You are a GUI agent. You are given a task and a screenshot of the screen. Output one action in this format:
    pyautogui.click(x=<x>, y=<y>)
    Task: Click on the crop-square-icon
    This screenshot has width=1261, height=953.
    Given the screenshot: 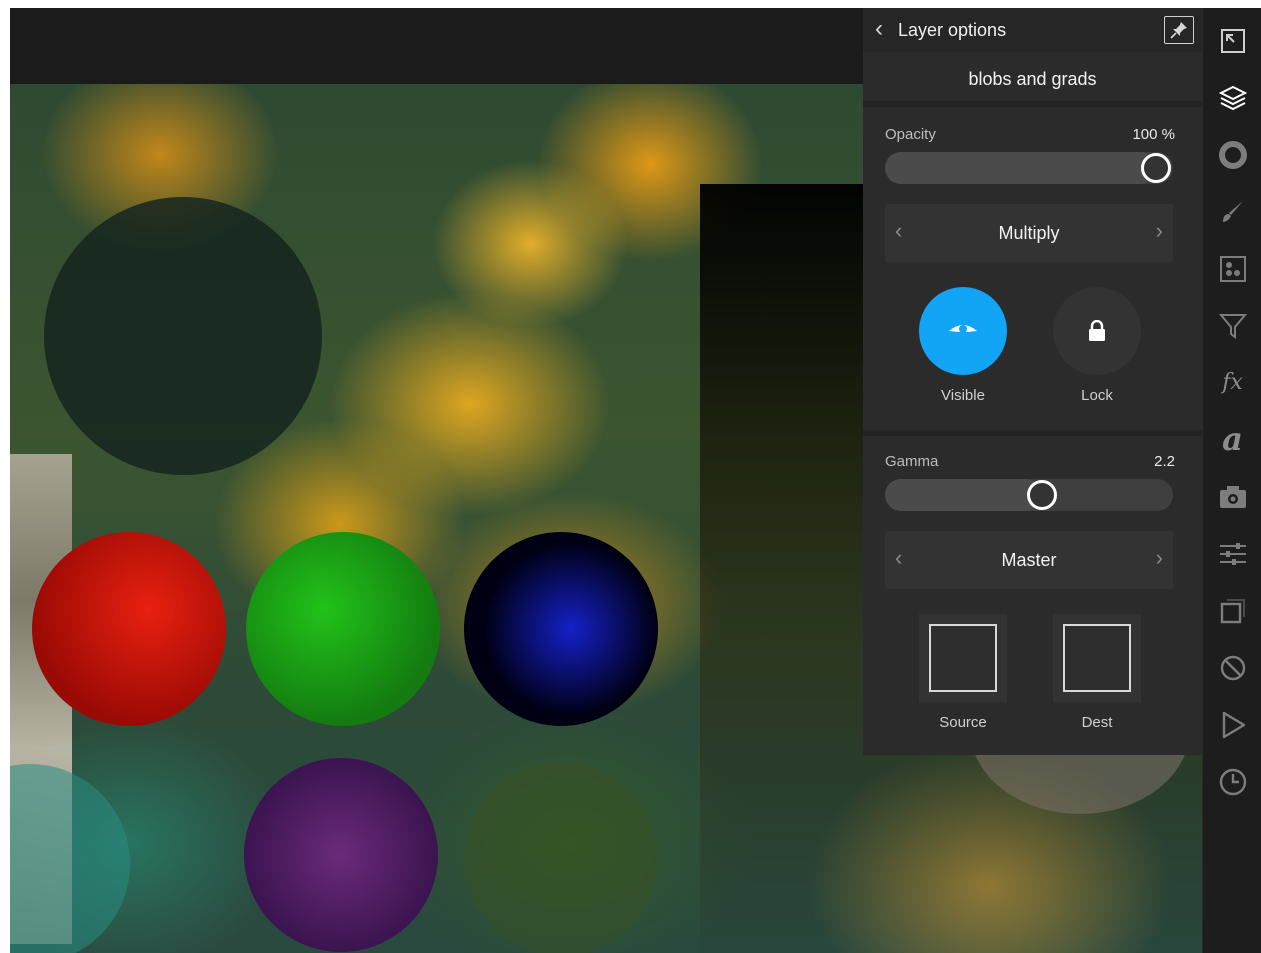 What is the action you would take?
    pyautogui.click(x=1232, y=611)
    